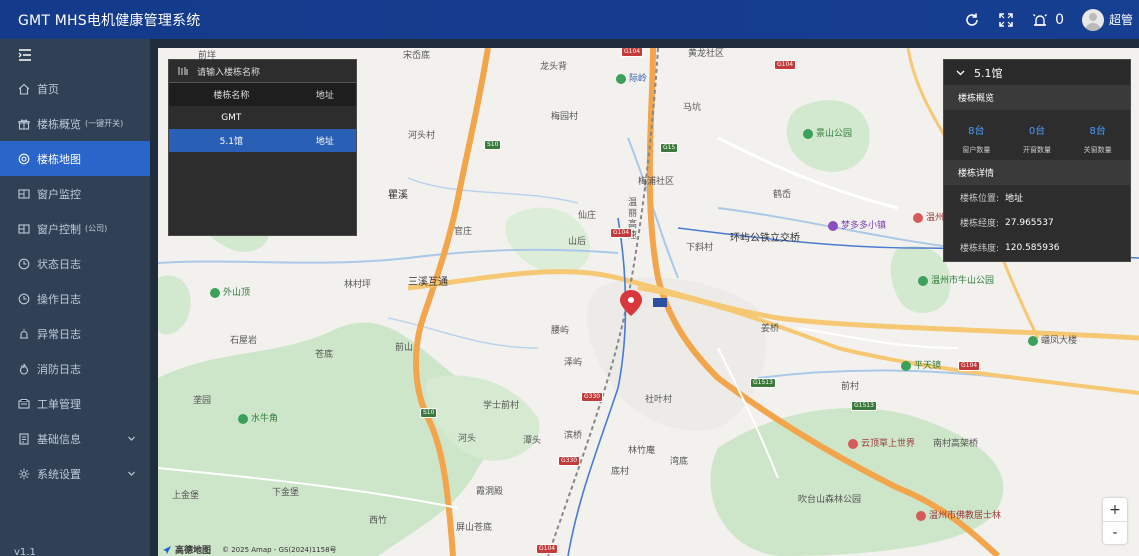  I want to click on road-shield: G1513, so click(763, 383).